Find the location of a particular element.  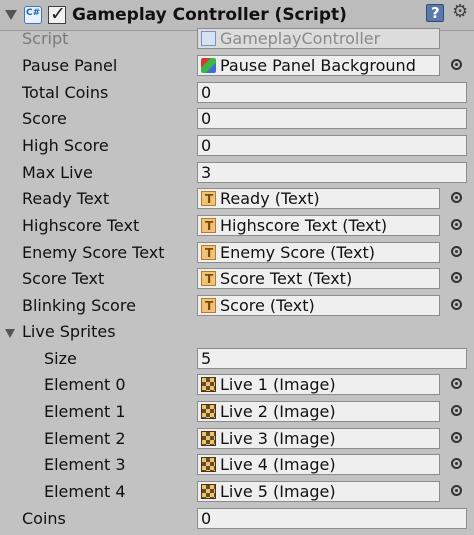

element-field: Live 5 (Image) is located at coordinates (318, 491).